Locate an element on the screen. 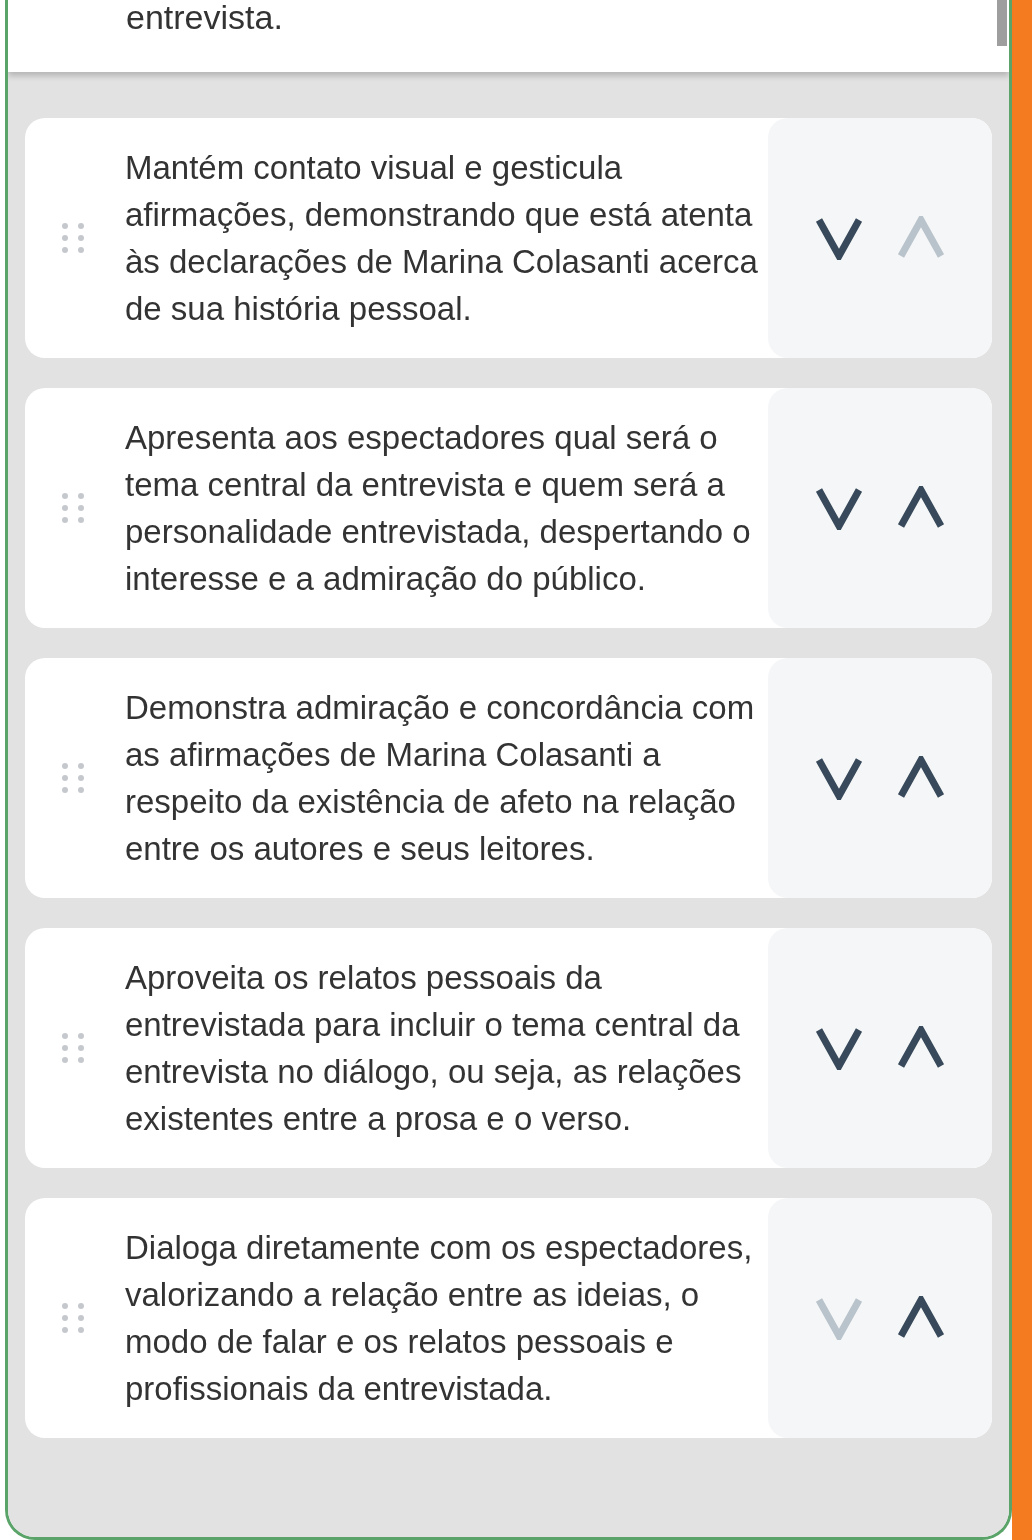  answer-text: Aproveita os relatos pessoais da entrevistada para incluir o tema central da entrevista no diálogo, ou seja, as relações existentes entre a prosa e o verso. is located at coordinates (434, 1048).